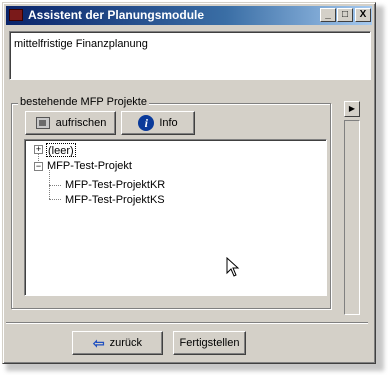  What do you see at coordinates (83, 102) in the screenshot?
I see `projects-group-label: bestehende MFP Projekte` at bounding box center [83, 102].